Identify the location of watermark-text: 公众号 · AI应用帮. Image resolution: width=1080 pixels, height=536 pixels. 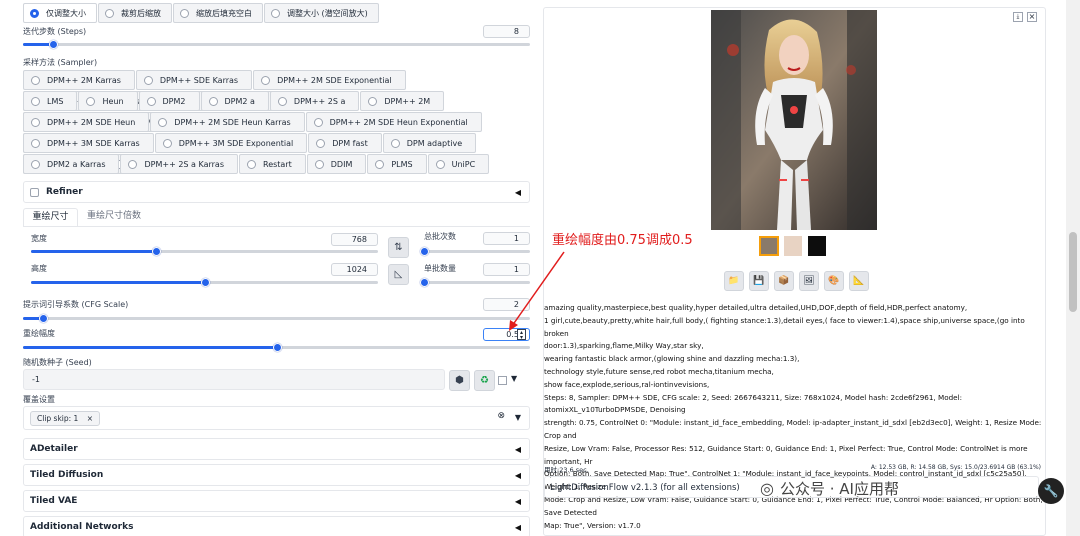
(839, 489).